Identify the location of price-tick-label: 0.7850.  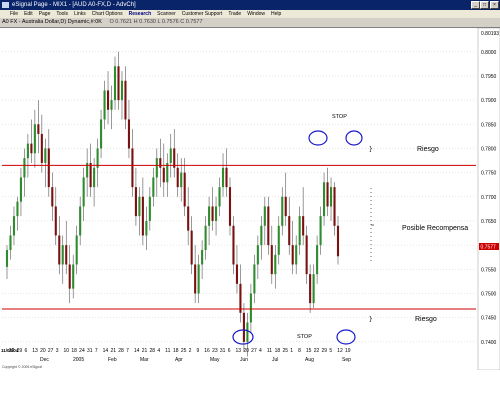
(489, 125).